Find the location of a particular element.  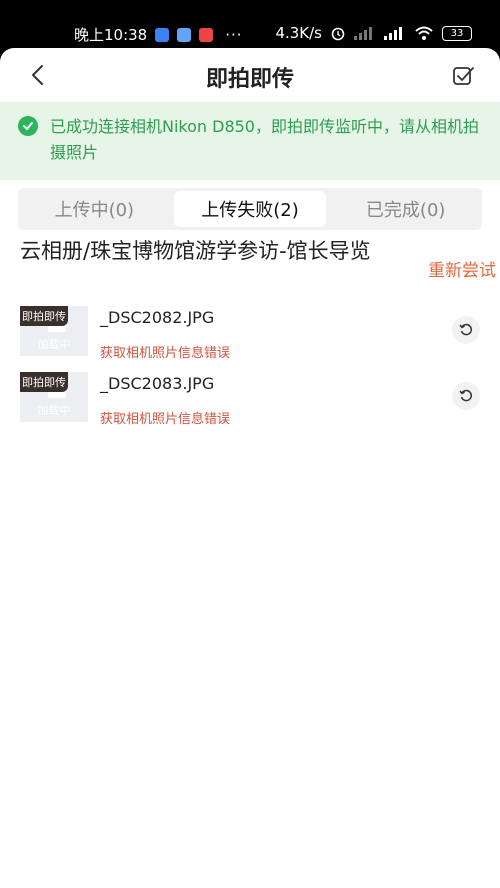

status-bar: 晚上10:38 ··· 4.3K/s 33 is located at coordinates (250, 25).